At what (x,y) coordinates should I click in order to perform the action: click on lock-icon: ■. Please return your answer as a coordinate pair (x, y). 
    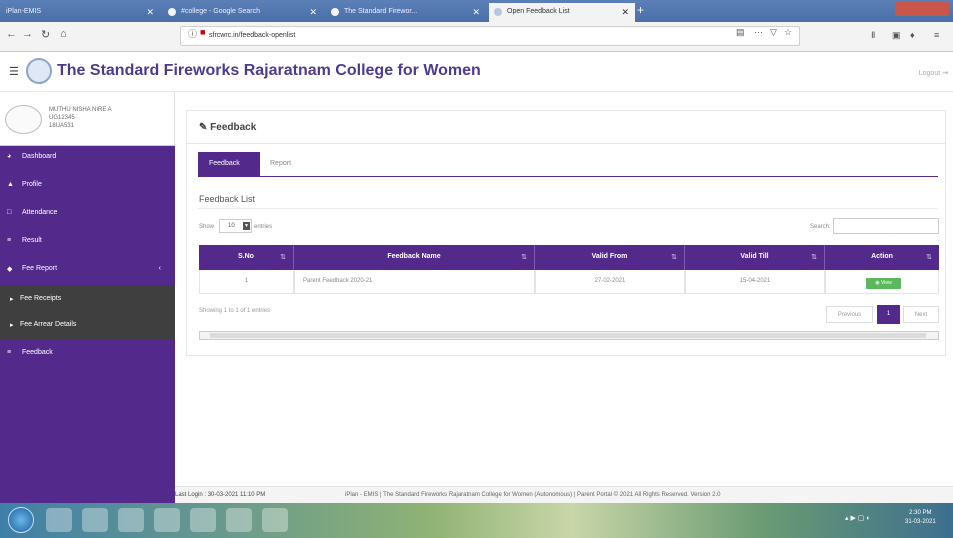
    Looking at the image, I should click on (202, 32).